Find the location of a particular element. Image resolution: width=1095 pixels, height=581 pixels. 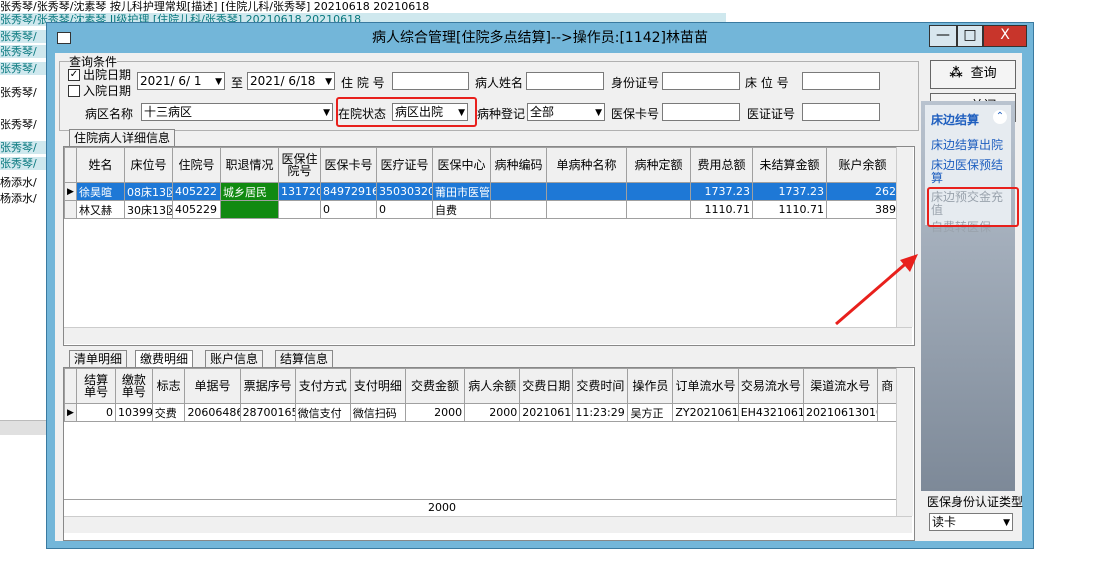

table-cell: 103997 is located at coordinates (134, 412).